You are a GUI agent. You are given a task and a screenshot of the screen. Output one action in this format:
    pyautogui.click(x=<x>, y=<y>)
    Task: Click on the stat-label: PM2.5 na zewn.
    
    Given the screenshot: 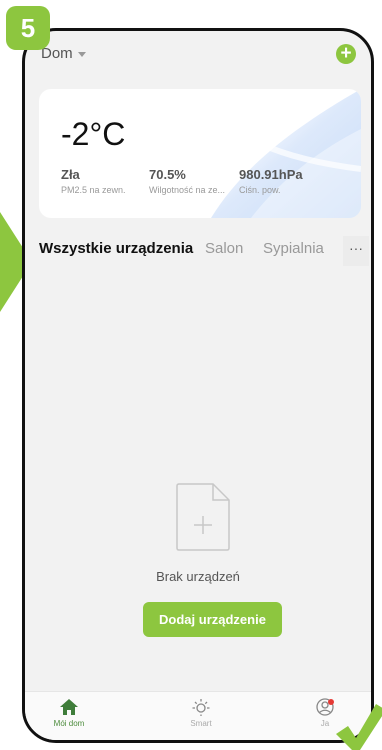 What is the action you would take?
    pyautogui.click(x=93, y=190)
    